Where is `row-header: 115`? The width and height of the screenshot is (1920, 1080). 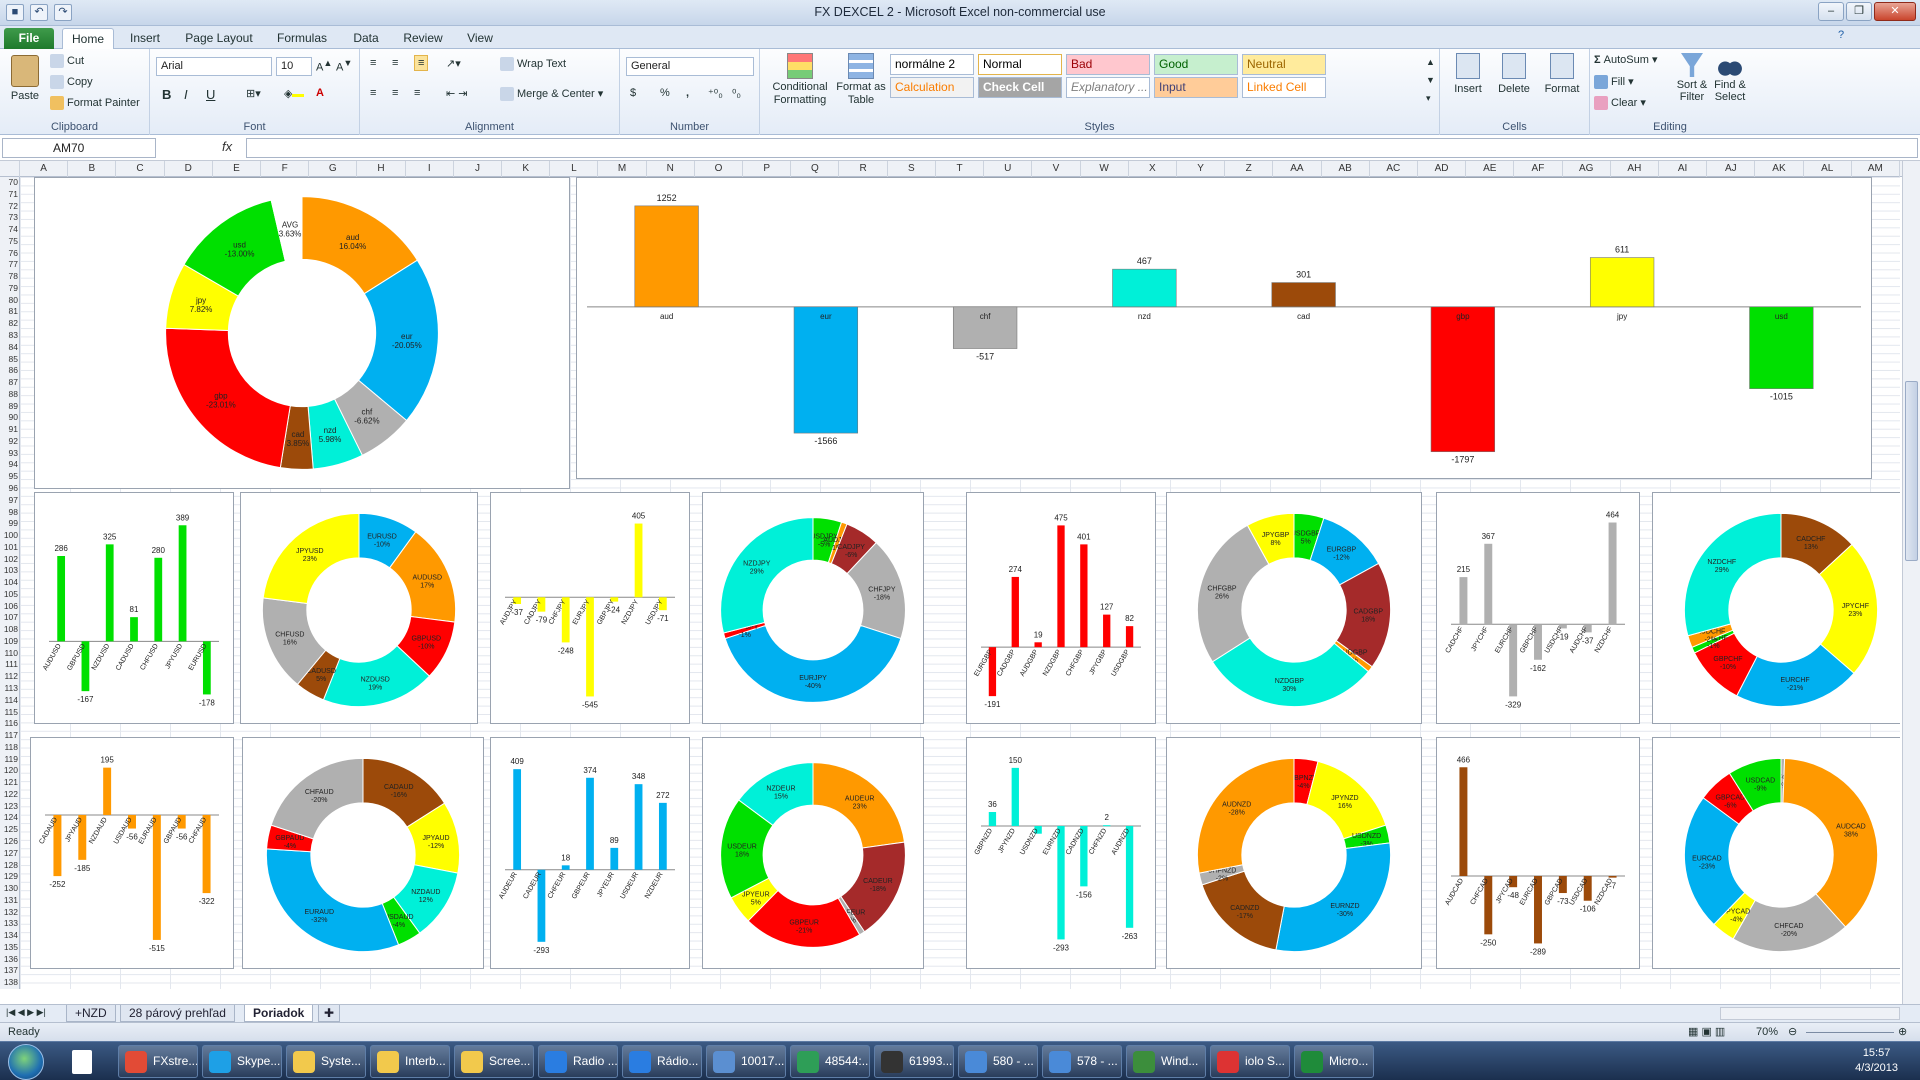 row-header: 115 is located at coordinates (9, 713).